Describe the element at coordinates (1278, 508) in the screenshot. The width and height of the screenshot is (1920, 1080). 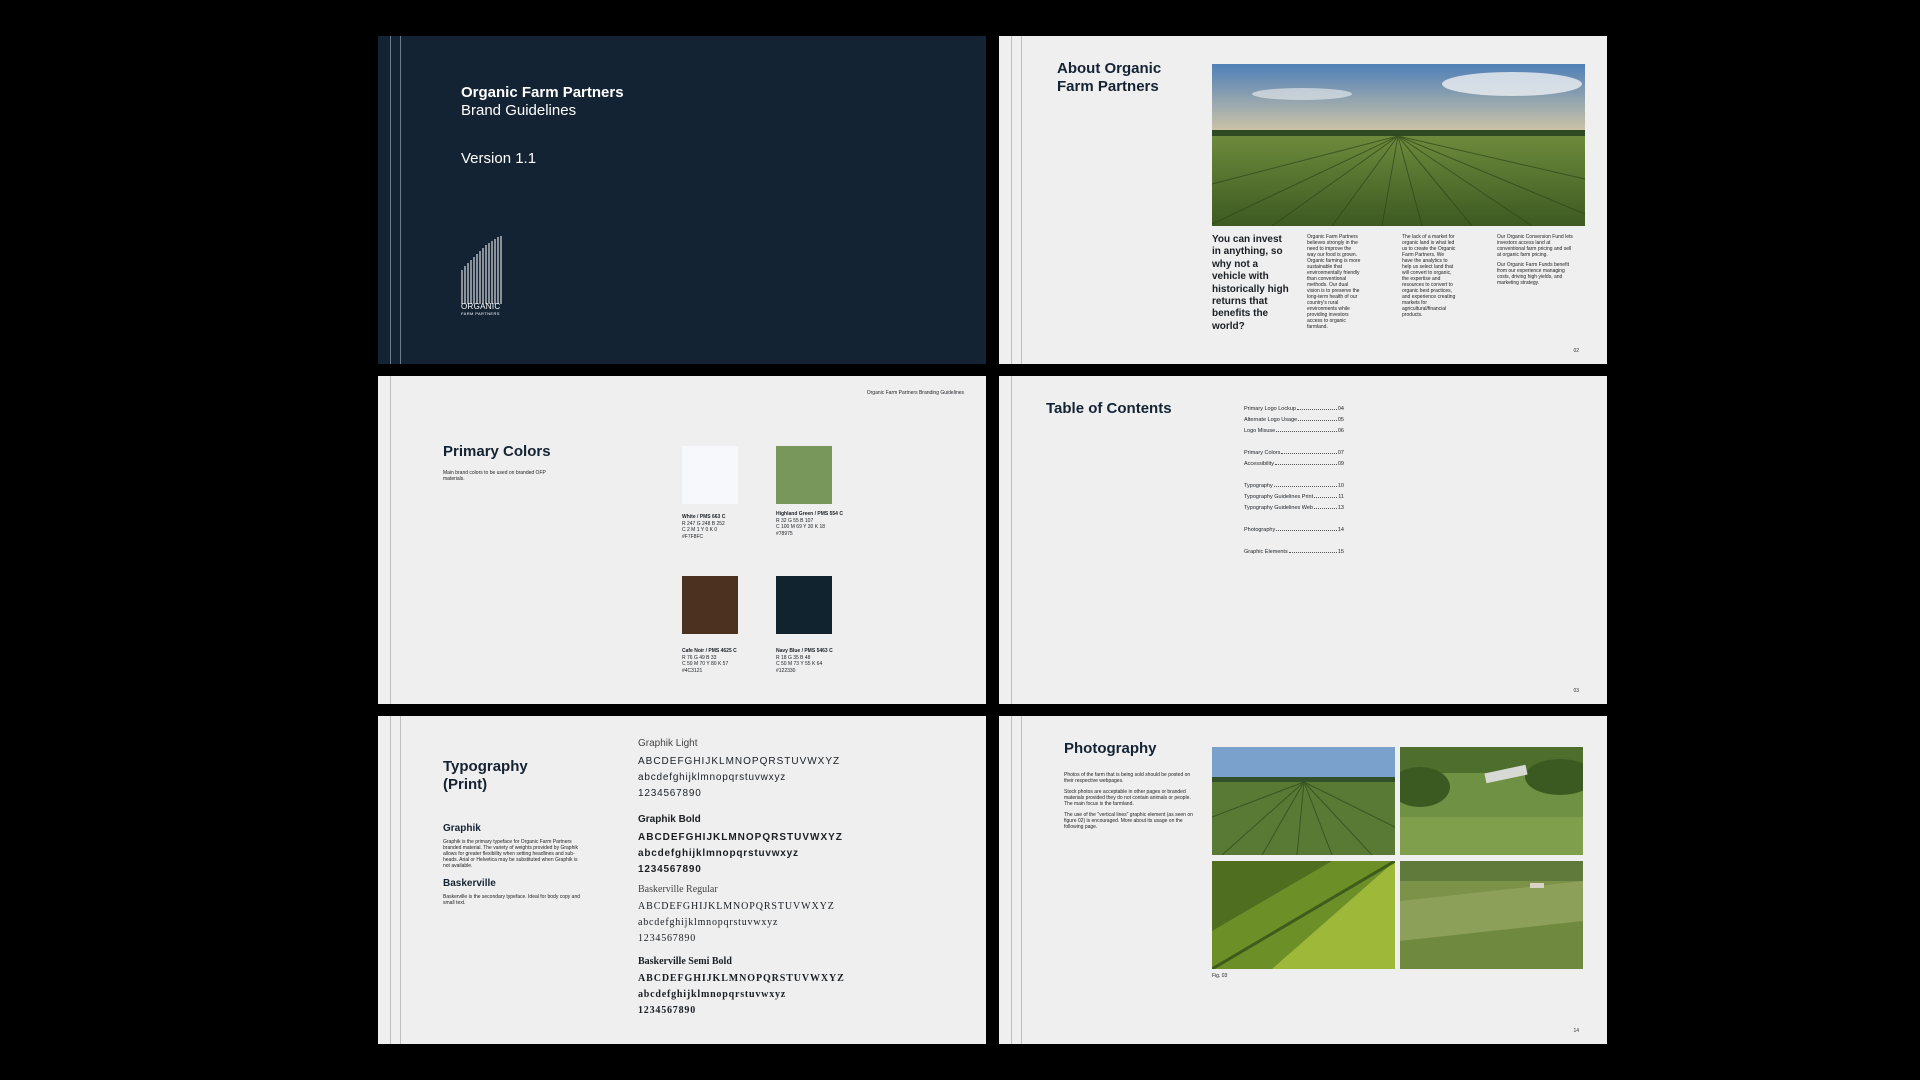
I see `toc-item-label: Typography Guidelines Web` at that location.